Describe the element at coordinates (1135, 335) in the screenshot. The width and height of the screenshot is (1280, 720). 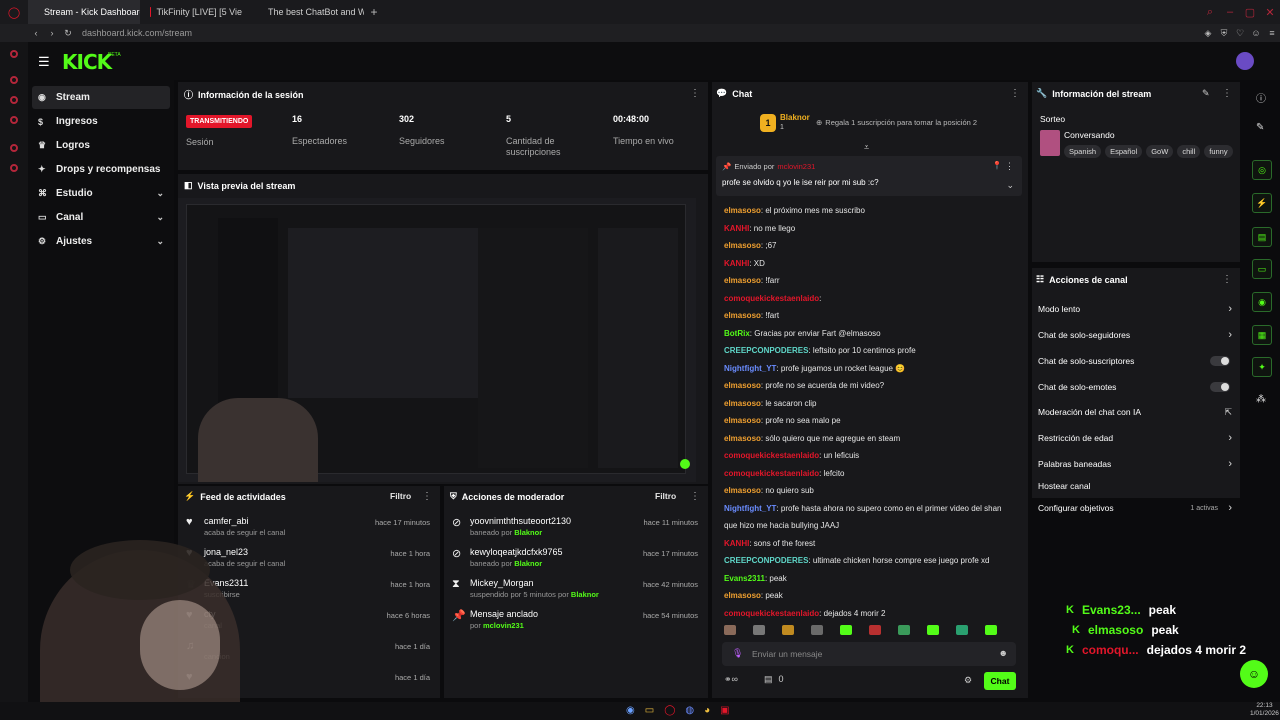
I see `channel-action-chat-de-solo-seguidores: Chat de solo-seguidores ›` at that location.